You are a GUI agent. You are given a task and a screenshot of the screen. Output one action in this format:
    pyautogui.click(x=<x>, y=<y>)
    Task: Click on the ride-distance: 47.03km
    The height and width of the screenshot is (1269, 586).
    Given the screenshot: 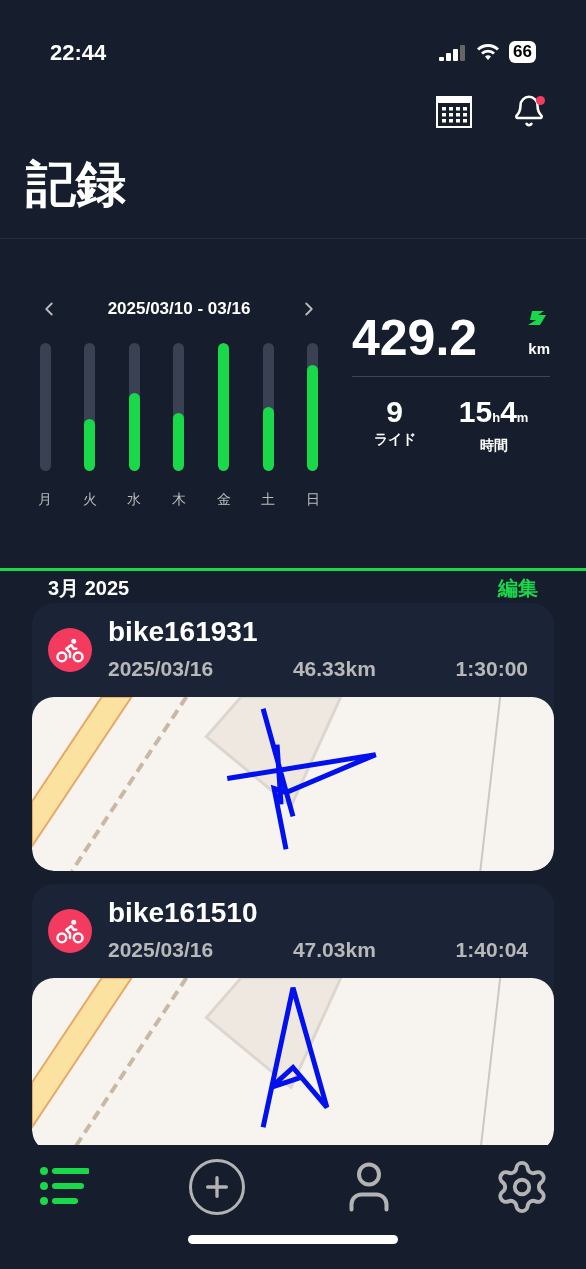 What is the action you would take?
    pyautogui.click(x=334, y=950)
    